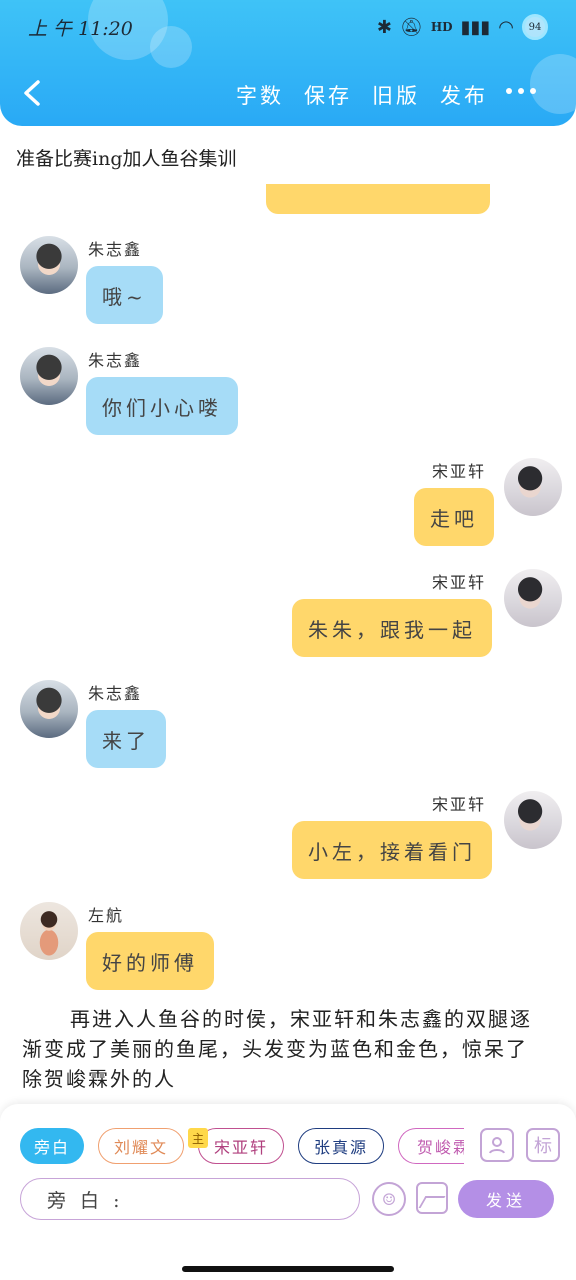 Image resolution: width=576 pixels, height=1280 pixels. I want to click on word-count-button: 字数, so click(260, 95).